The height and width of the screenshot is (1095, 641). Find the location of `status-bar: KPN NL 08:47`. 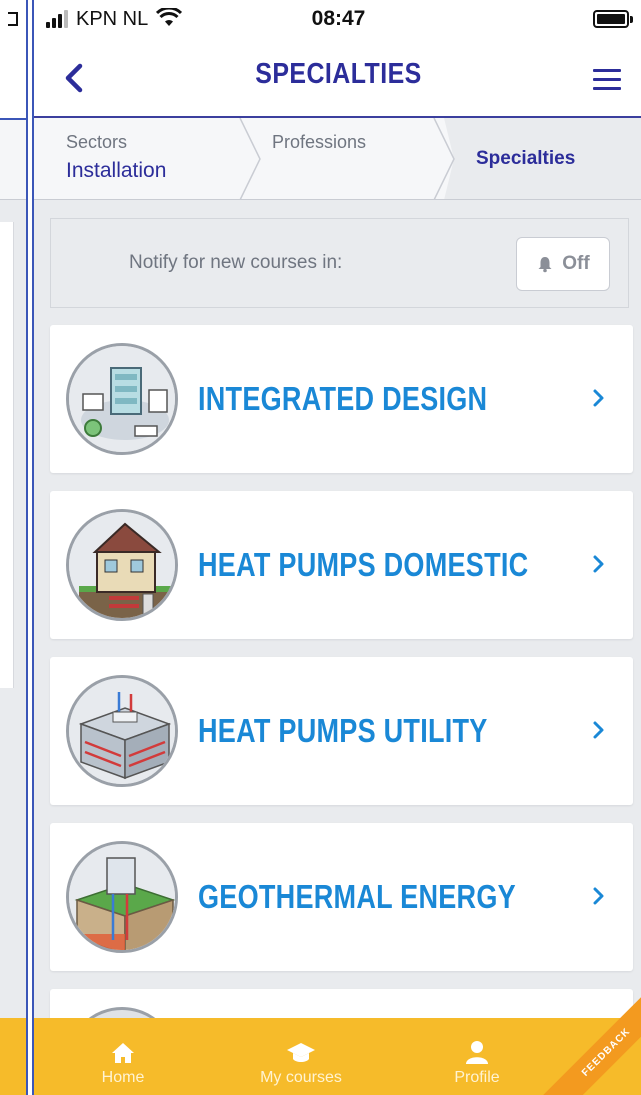

status-bar: KPN NL 08:47 is located at coordinates (337, 19).